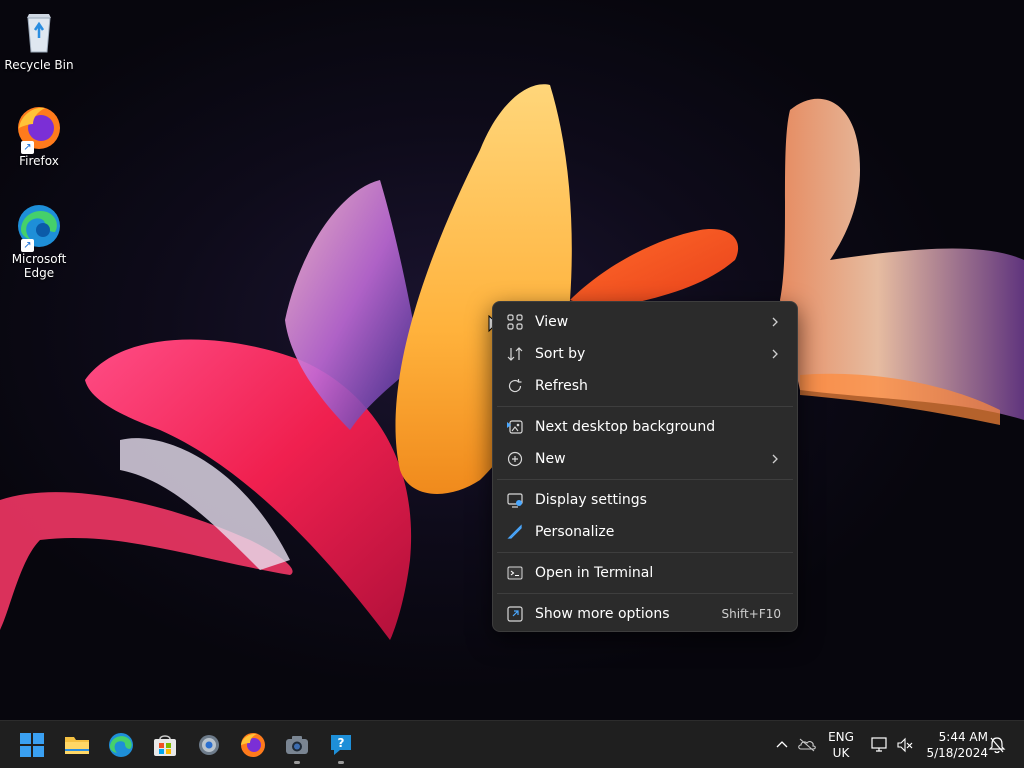 This screenshot has height=768, width=1024. I want to click on taskbar-settings, so click(209, 745).